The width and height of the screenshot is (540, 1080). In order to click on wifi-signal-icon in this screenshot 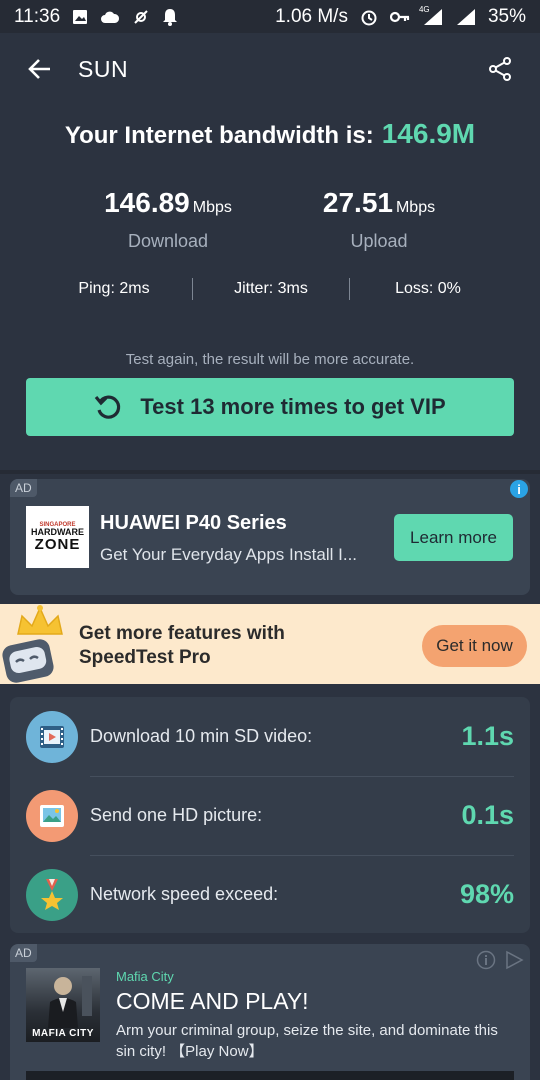, I will do `click(466, 17)`.